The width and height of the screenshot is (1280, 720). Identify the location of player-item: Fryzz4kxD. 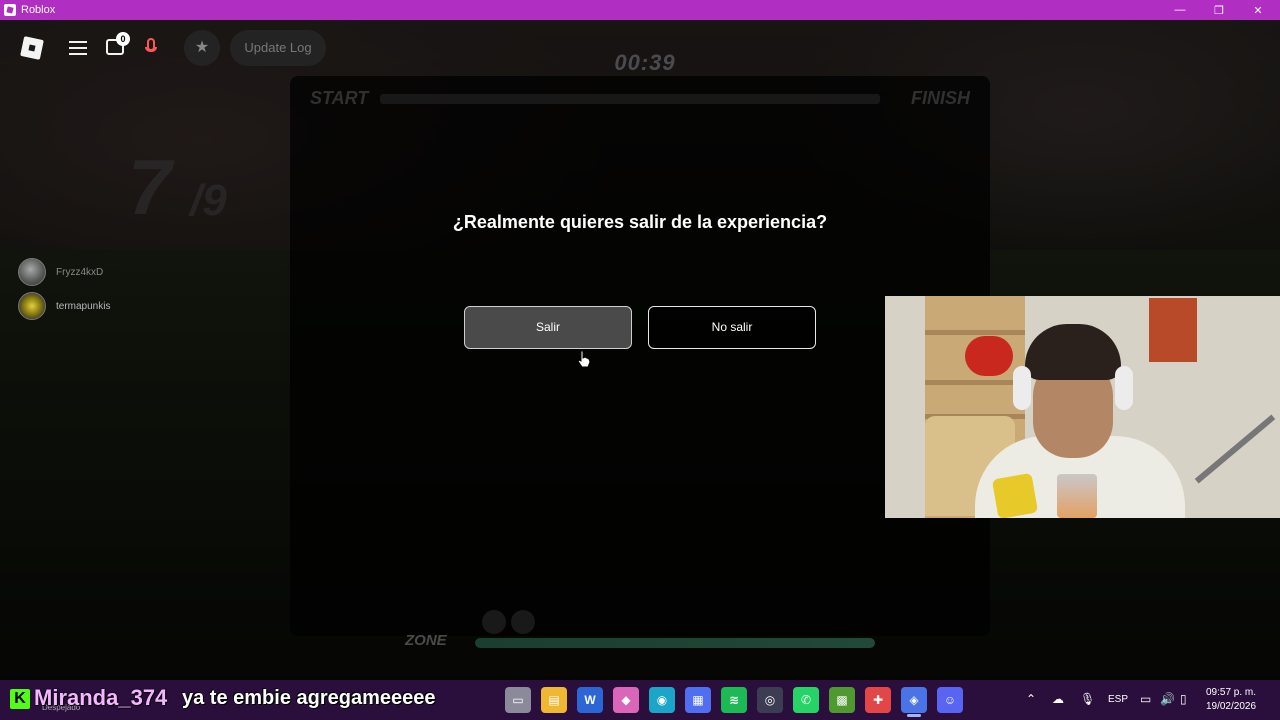
(64, 272).